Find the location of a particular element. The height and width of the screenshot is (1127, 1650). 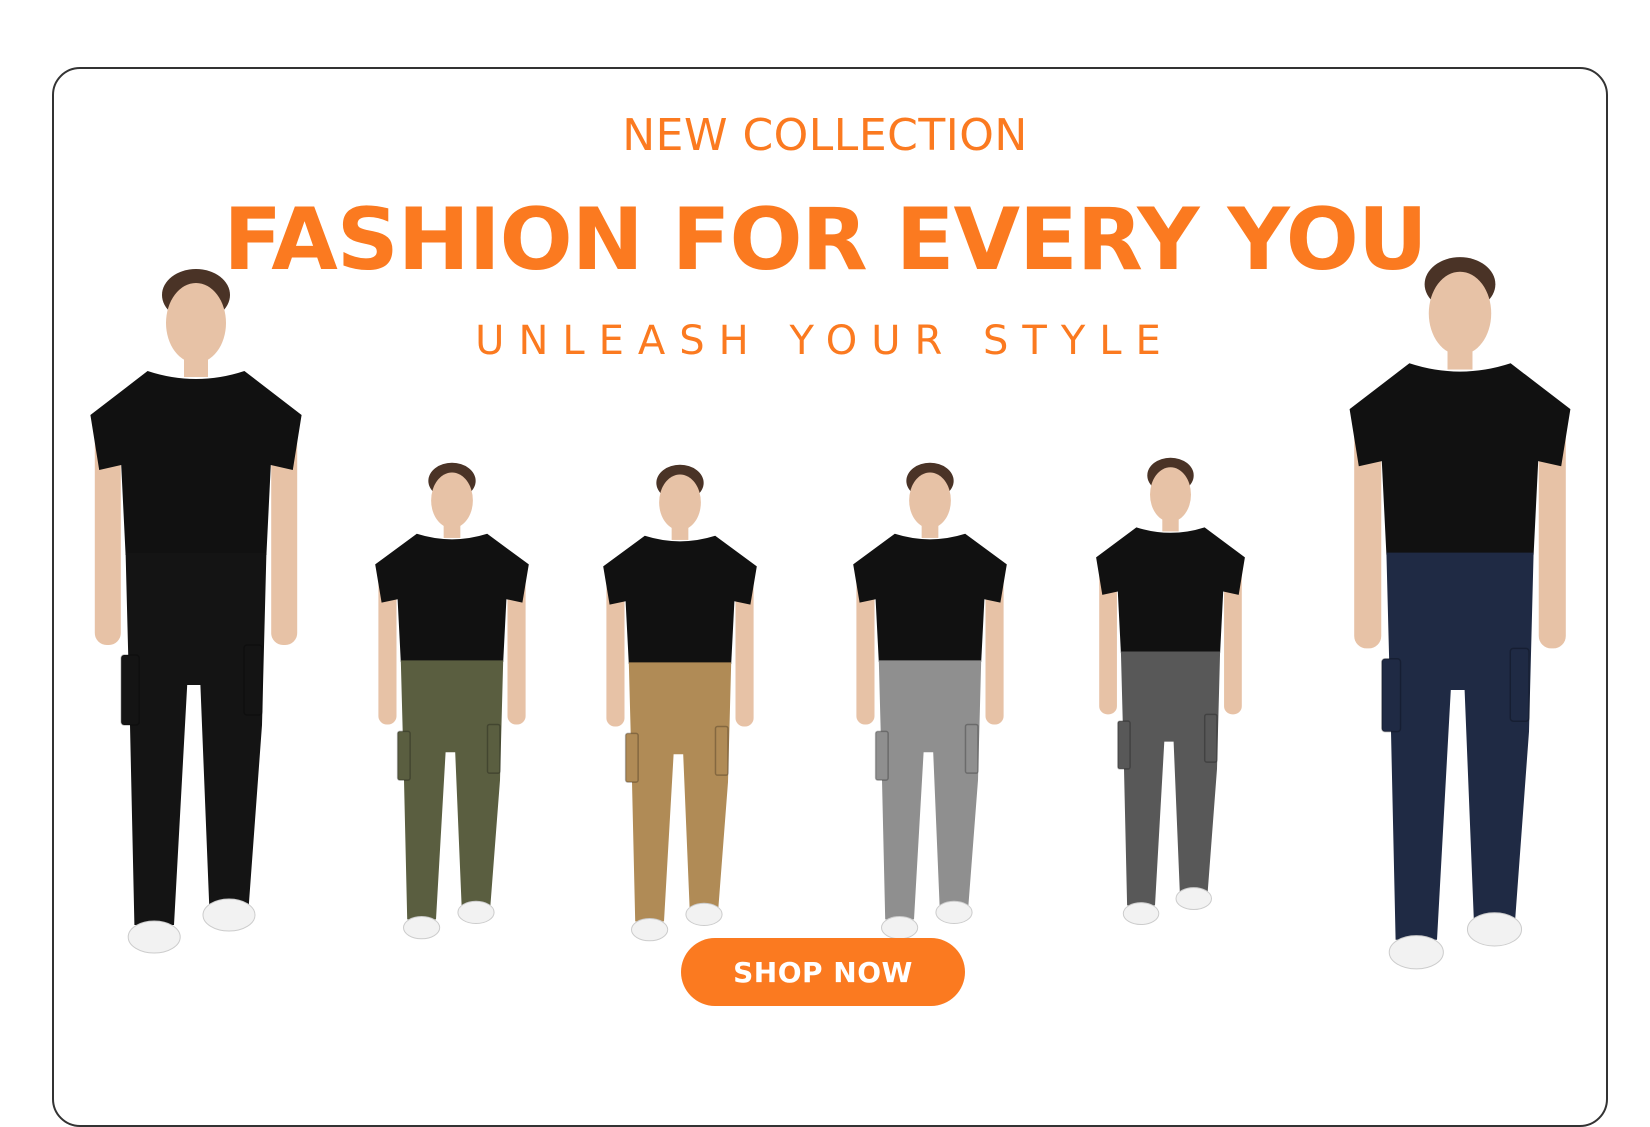

model-olive-pants is located at coordinates (452, 701).